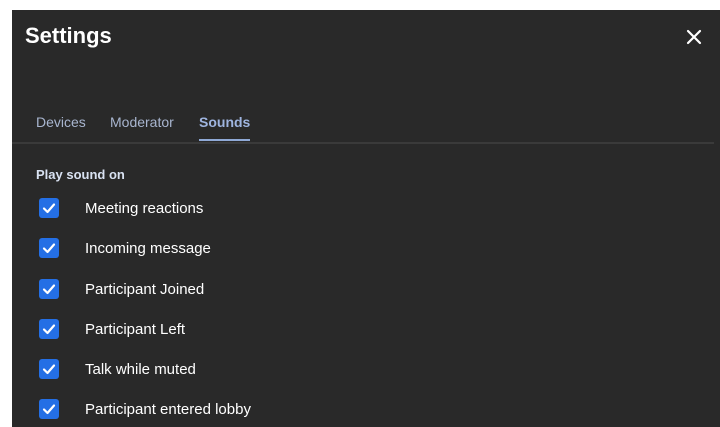 This screenshot has width=720, height=427. What do you see at coordinates (140, 369) in the screenshot?
I see `option-label: Talk while muted` at bounding box center [140, 369].